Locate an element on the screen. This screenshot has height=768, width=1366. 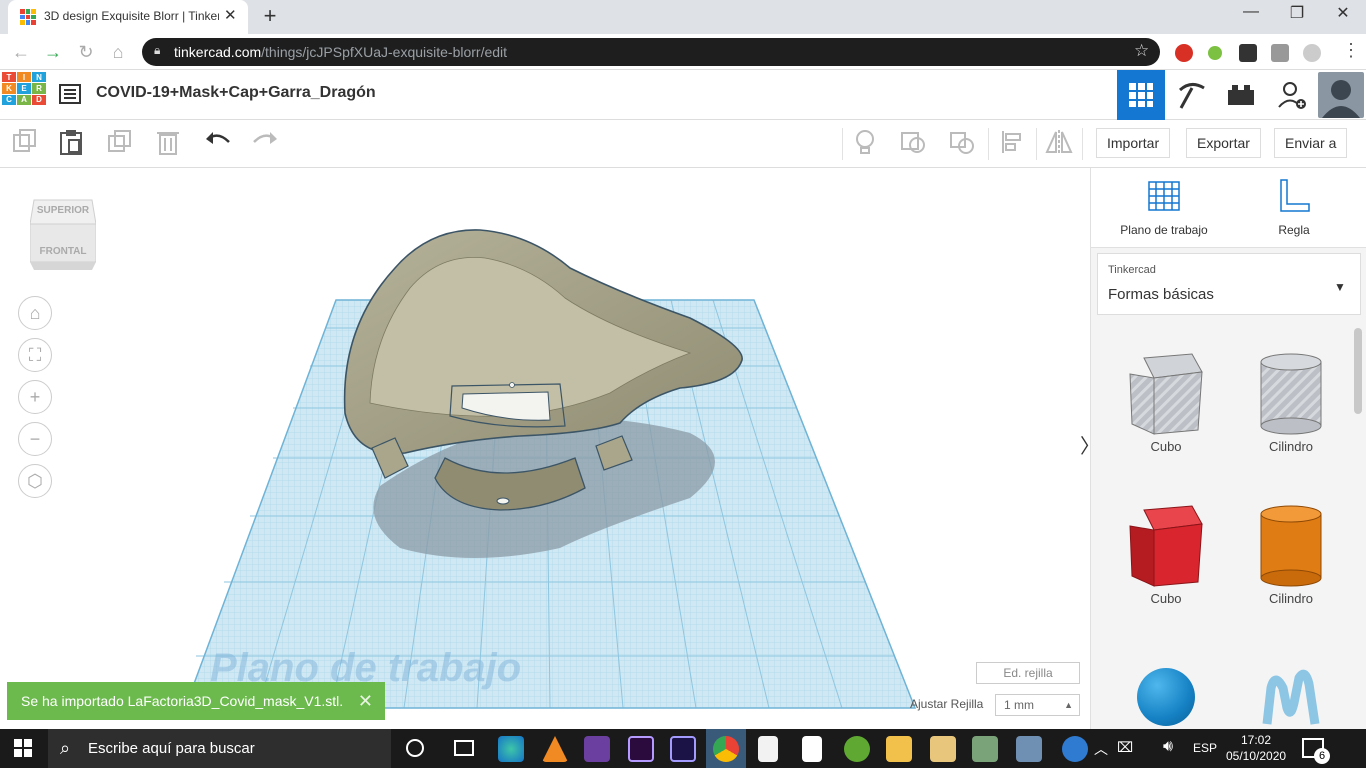
shape-box-red: Cubo is located at coordinates (1166, 554).